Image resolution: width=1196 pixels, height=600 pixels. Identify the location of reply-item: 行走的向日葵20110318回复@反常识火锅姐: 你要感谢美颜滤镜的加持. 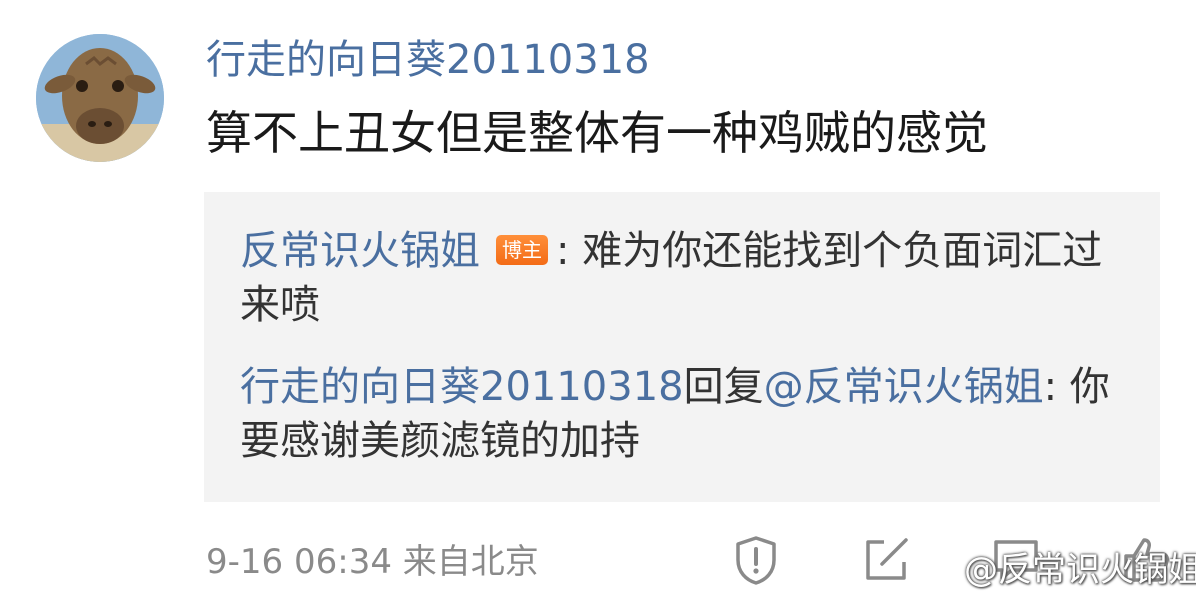
(690, 414).